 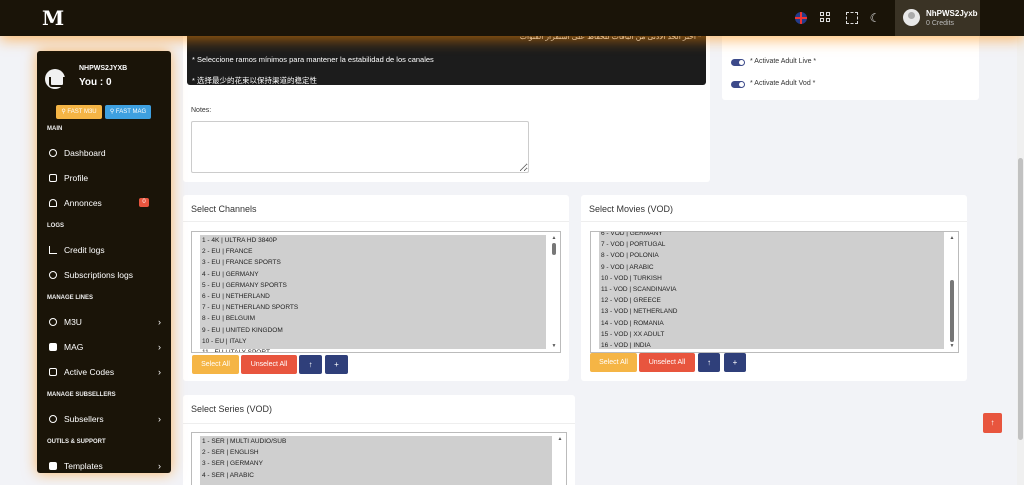 What do you see at coordinates (215, 364) in the screenshot?
I see `channels-select-all-button: Select All` at bounding box center [215, 364].